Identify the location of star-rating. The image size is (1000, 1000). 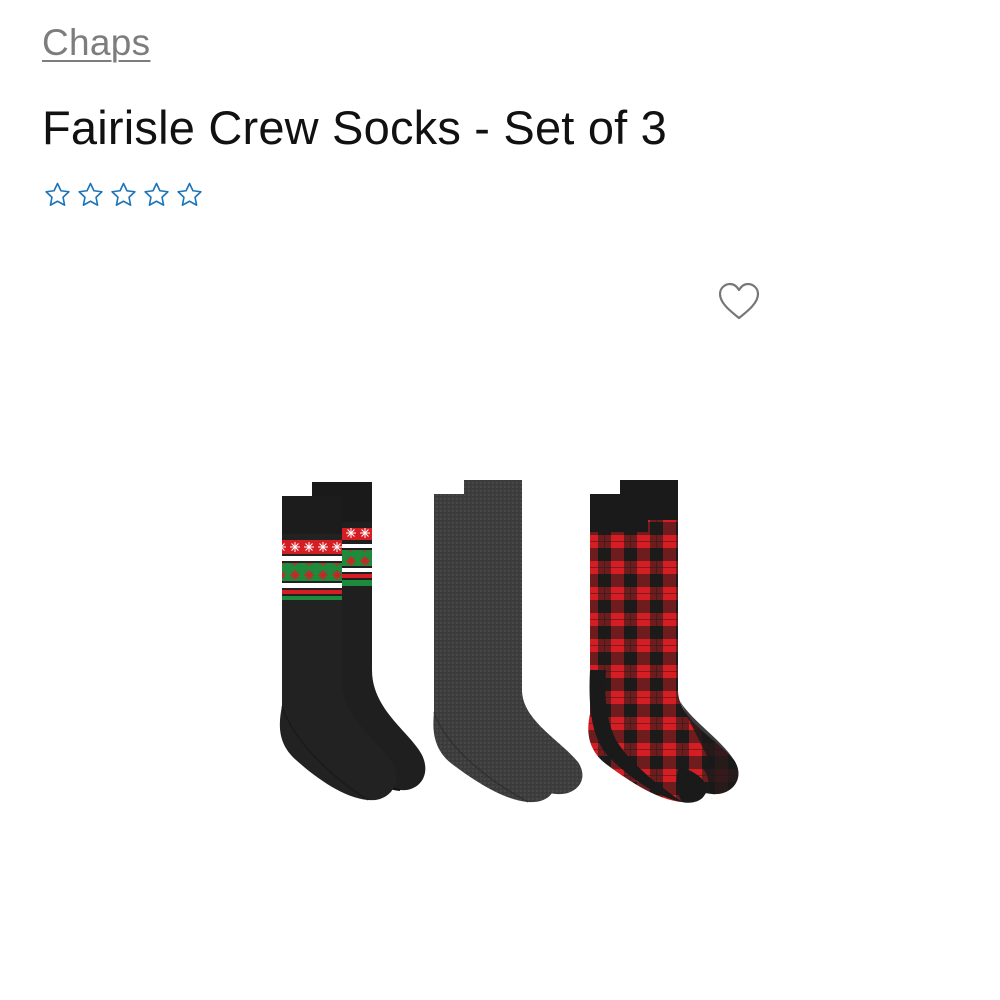
(123, 195).